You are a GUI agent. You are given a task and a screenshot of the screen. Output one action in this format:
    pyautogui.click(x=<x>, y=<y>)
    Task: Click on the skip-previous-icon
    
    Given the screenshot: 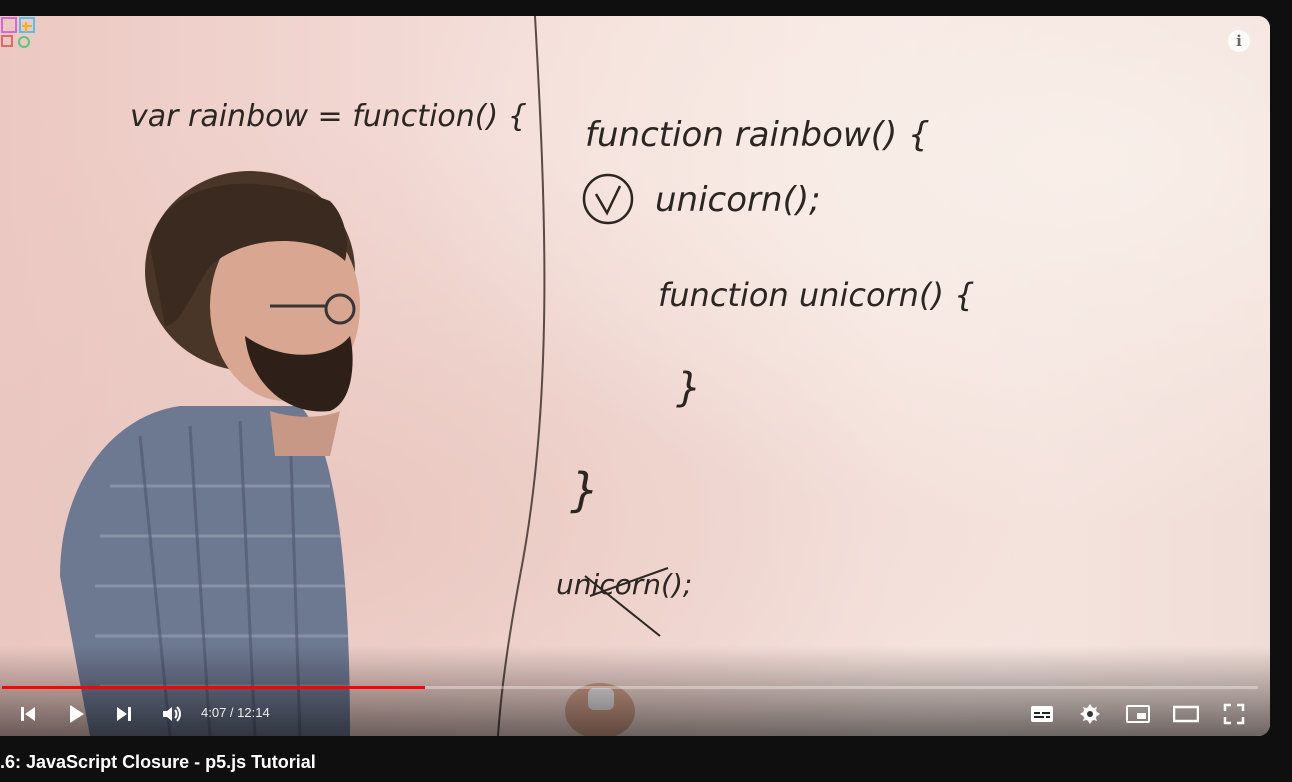 What is the action you would take?
    pyautogui.click(x=28, y=714)
    